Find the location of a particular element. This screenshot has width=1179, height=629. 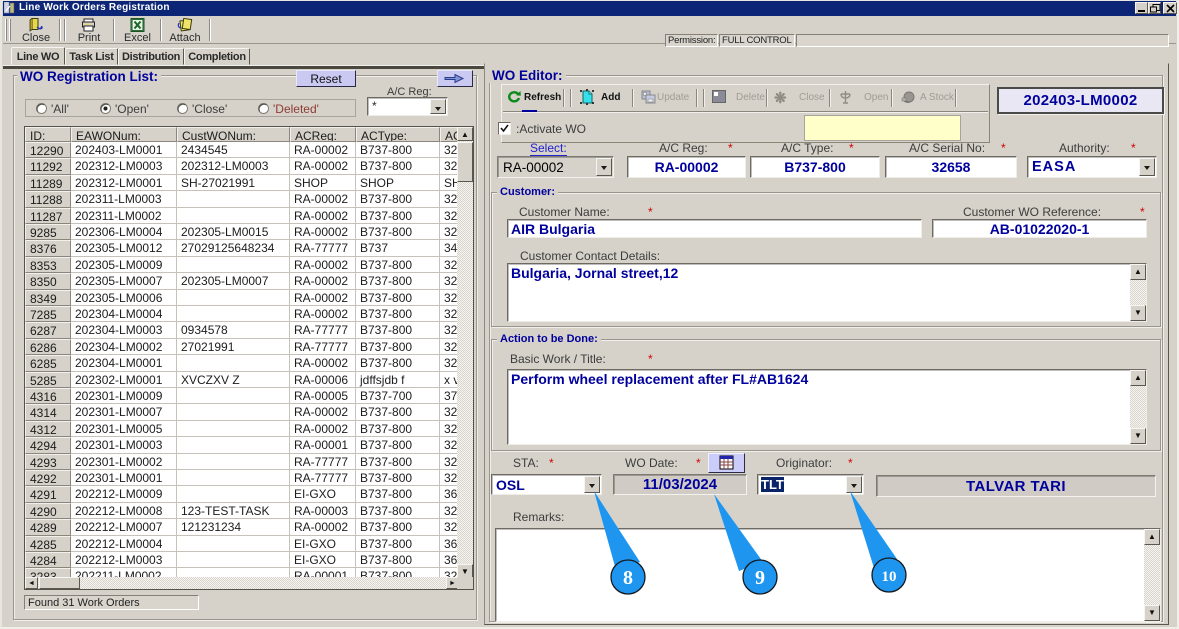

svg-text: 8 is located at coordinates (628, 578).